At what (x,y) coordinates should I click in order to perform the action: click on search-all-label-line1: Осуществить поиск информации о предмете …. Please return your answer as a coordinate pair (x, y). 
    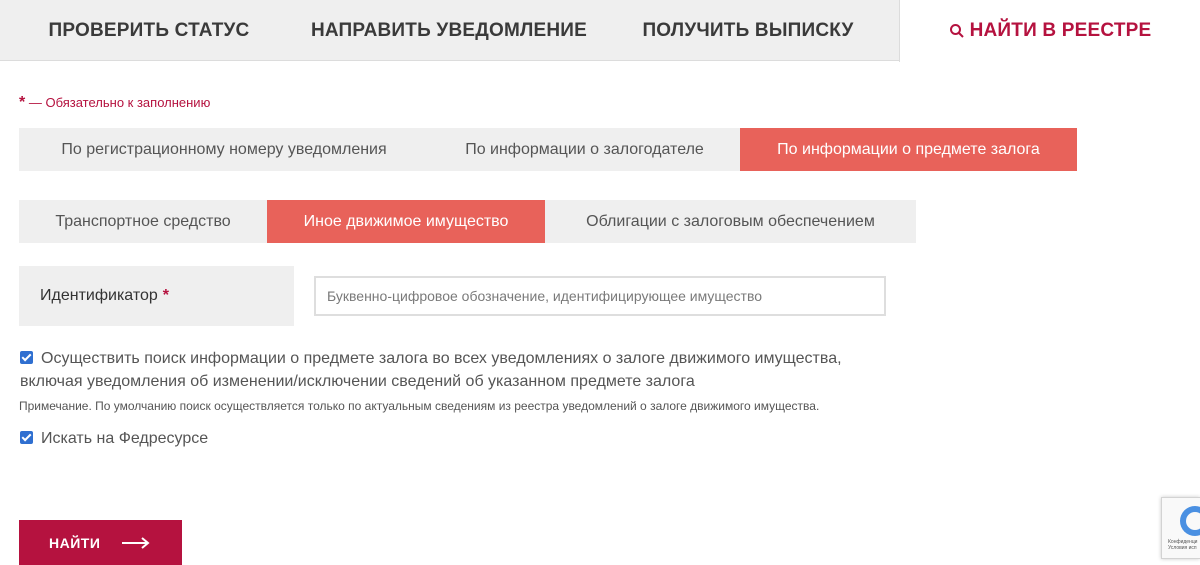
    Looking at the image, I should click on (441, 358).